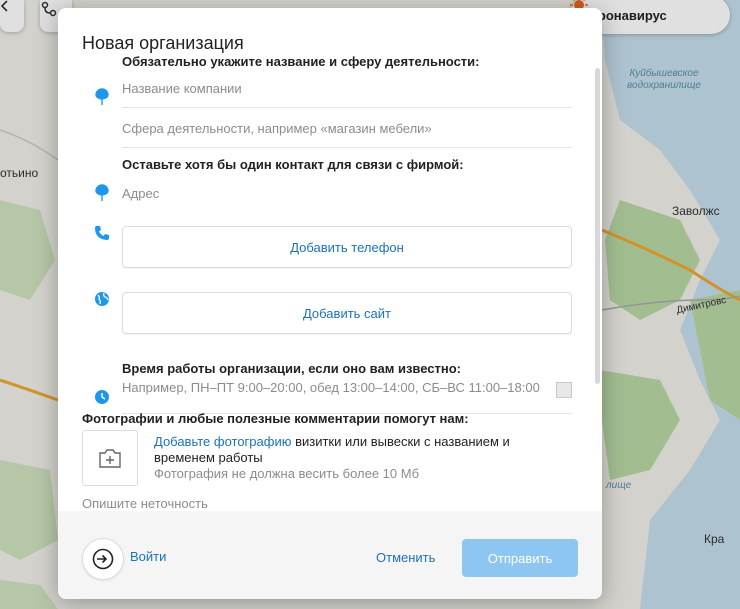 The image size is (740, 609). Describe the element at coordinates (163, 43) in the screenshot. I see `dialog-title: Новая организация` at that location.